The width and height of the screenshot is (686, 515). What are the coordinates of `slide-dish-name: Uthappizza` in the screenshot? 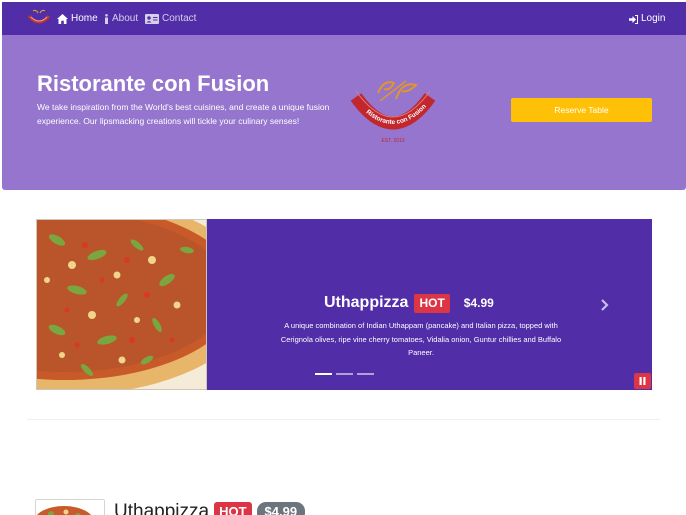 It's located at (366, 302).